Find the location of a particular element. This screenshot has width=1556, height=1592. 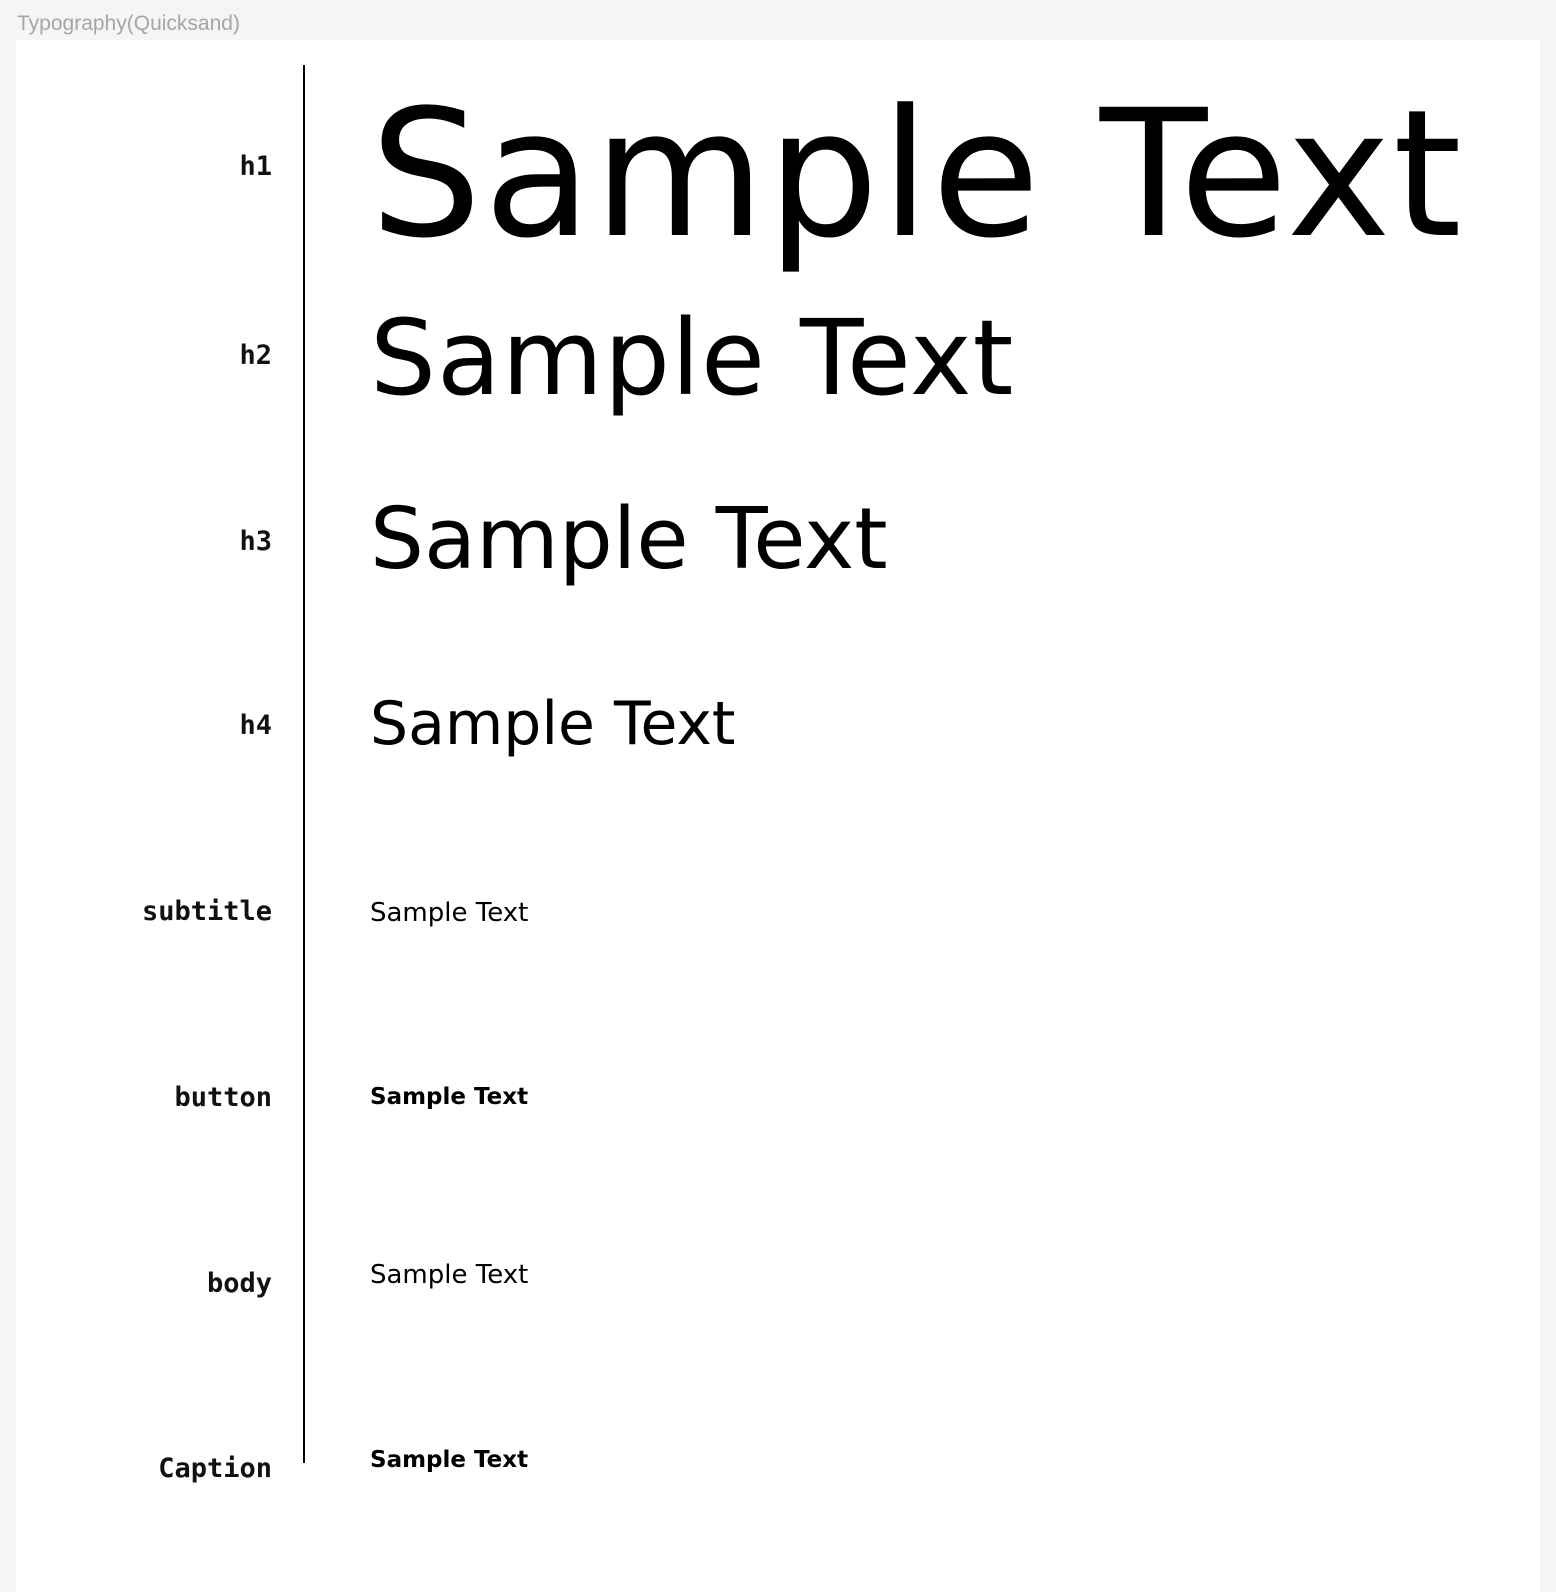

sample-text-h1: Sample Text is located at coordinates (917, 174).